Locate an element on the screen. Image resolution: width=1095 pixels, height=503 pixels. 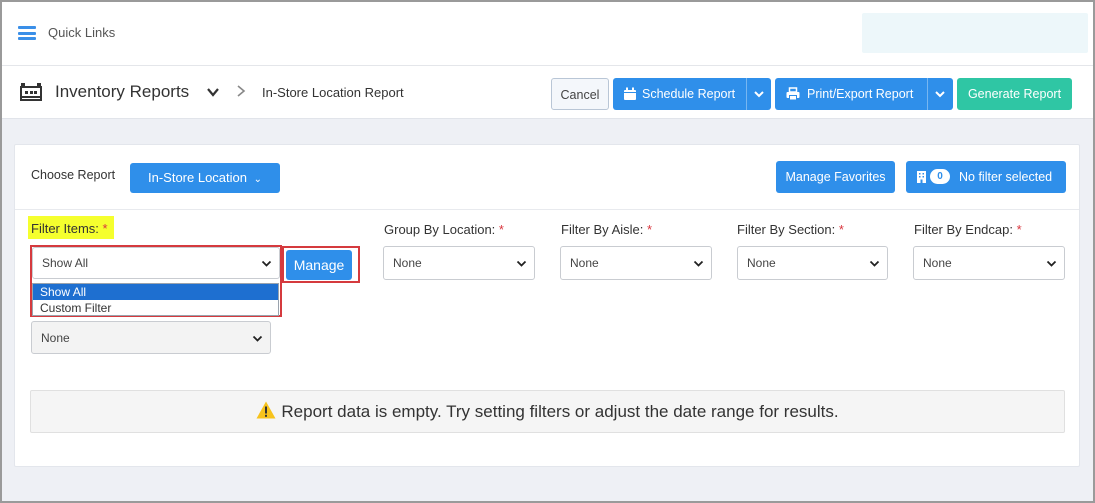
choose-report-label: Choose Report is located at coordinates (73, 175).